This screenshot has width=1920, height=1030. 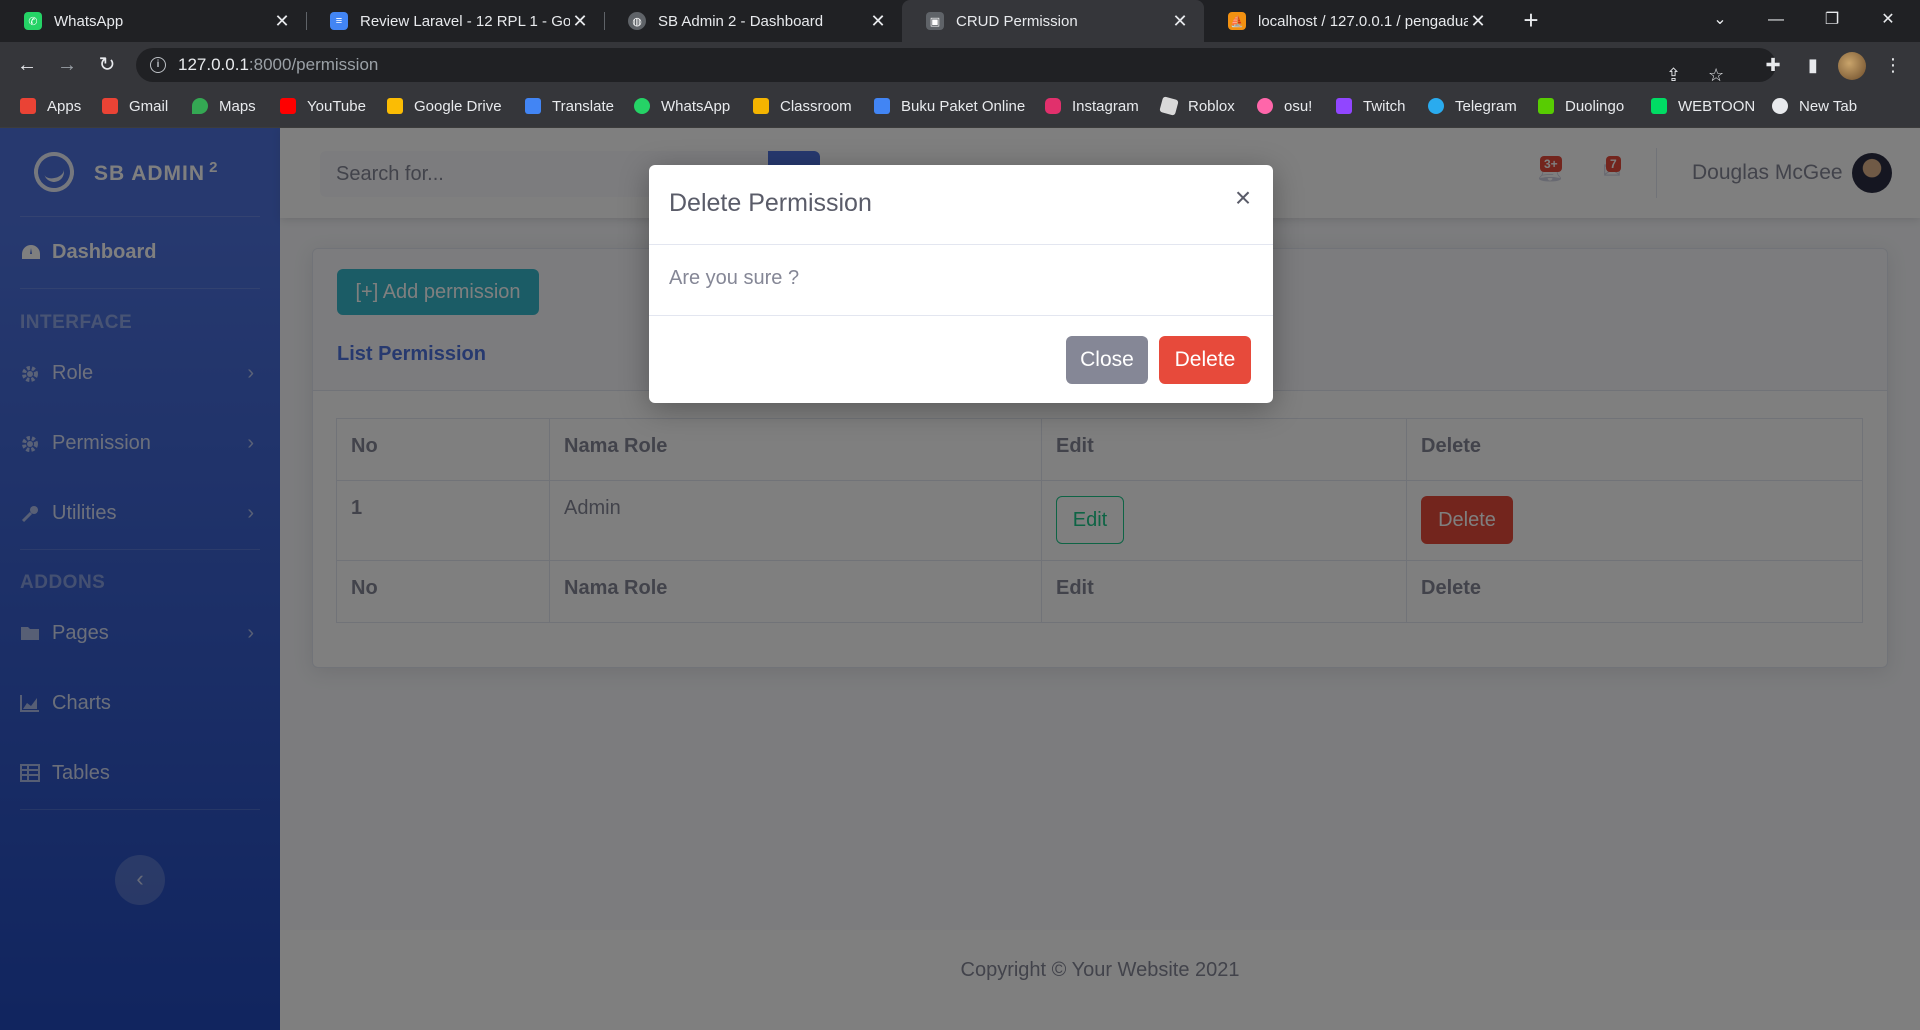 What do you see at coordinates (224, 106) in the screenshot?
I see `bookmark-maps: Maps` at bounding box center [224, 106].